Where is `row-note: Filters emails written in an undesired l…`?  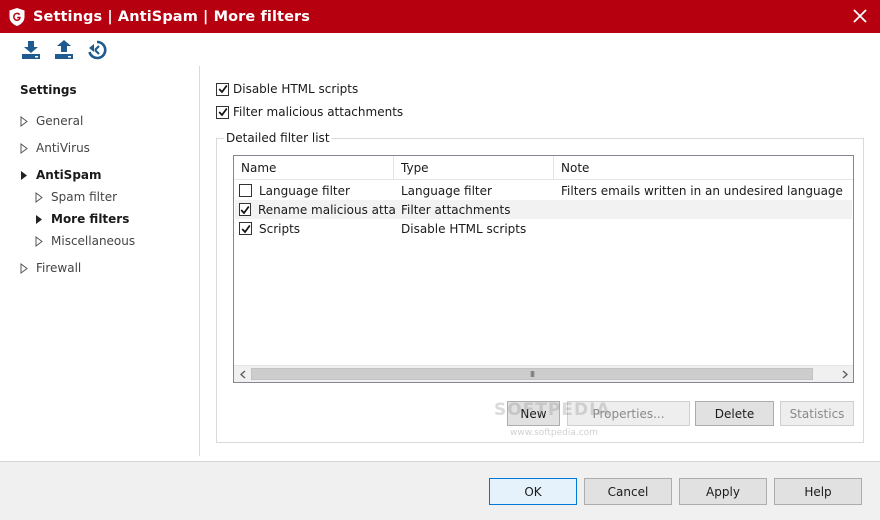
row-note: Filters emails written in an undesired l… is located at coordinates (702, 190).